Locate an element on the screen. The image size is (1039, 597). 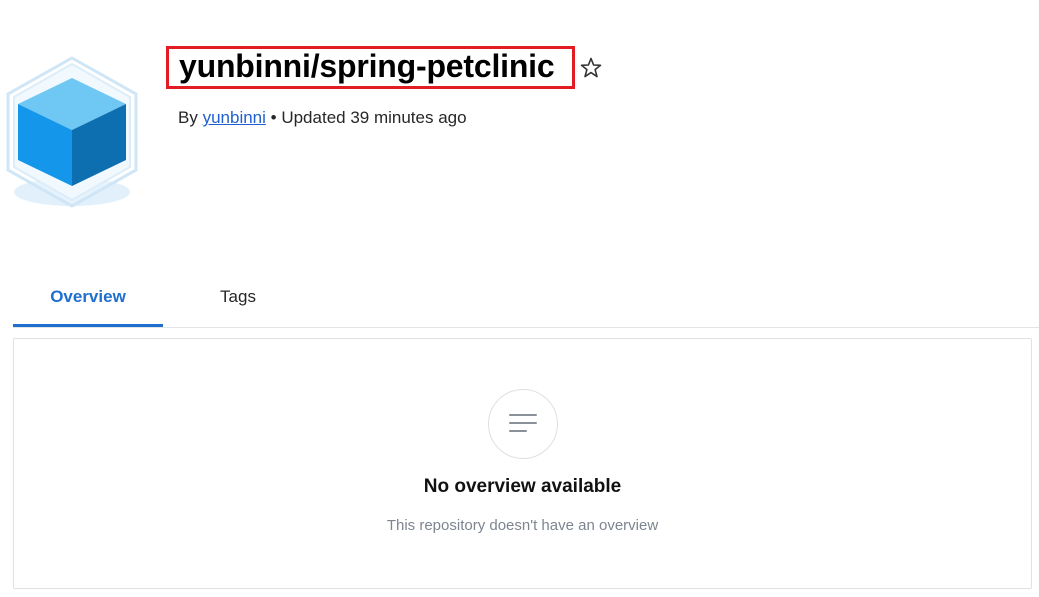
title-highlight-box: yunbinni/spring-petclinic is located at coordinates (370, 67).